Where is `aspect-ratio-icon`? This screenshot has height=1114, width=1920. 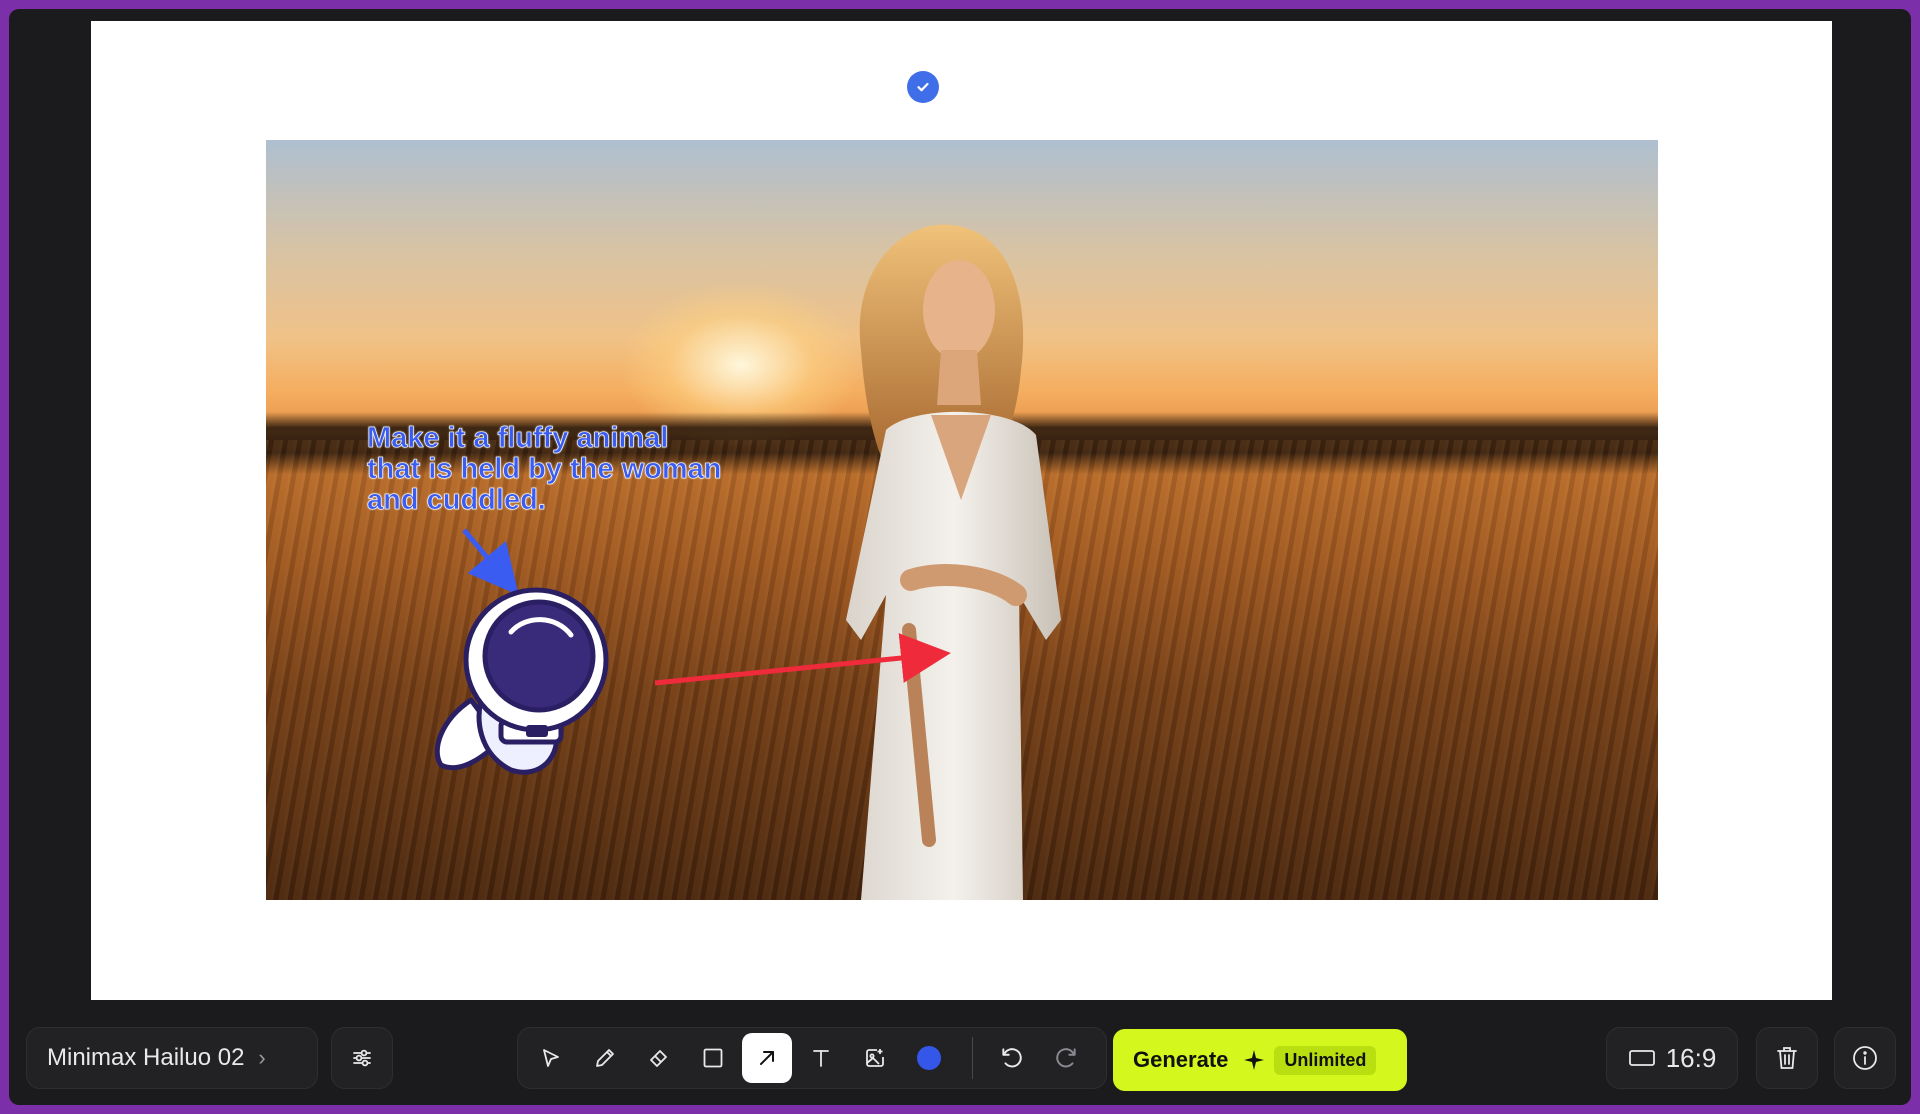 aspect-ratio-icon is located at coordinates (1641, 1058).